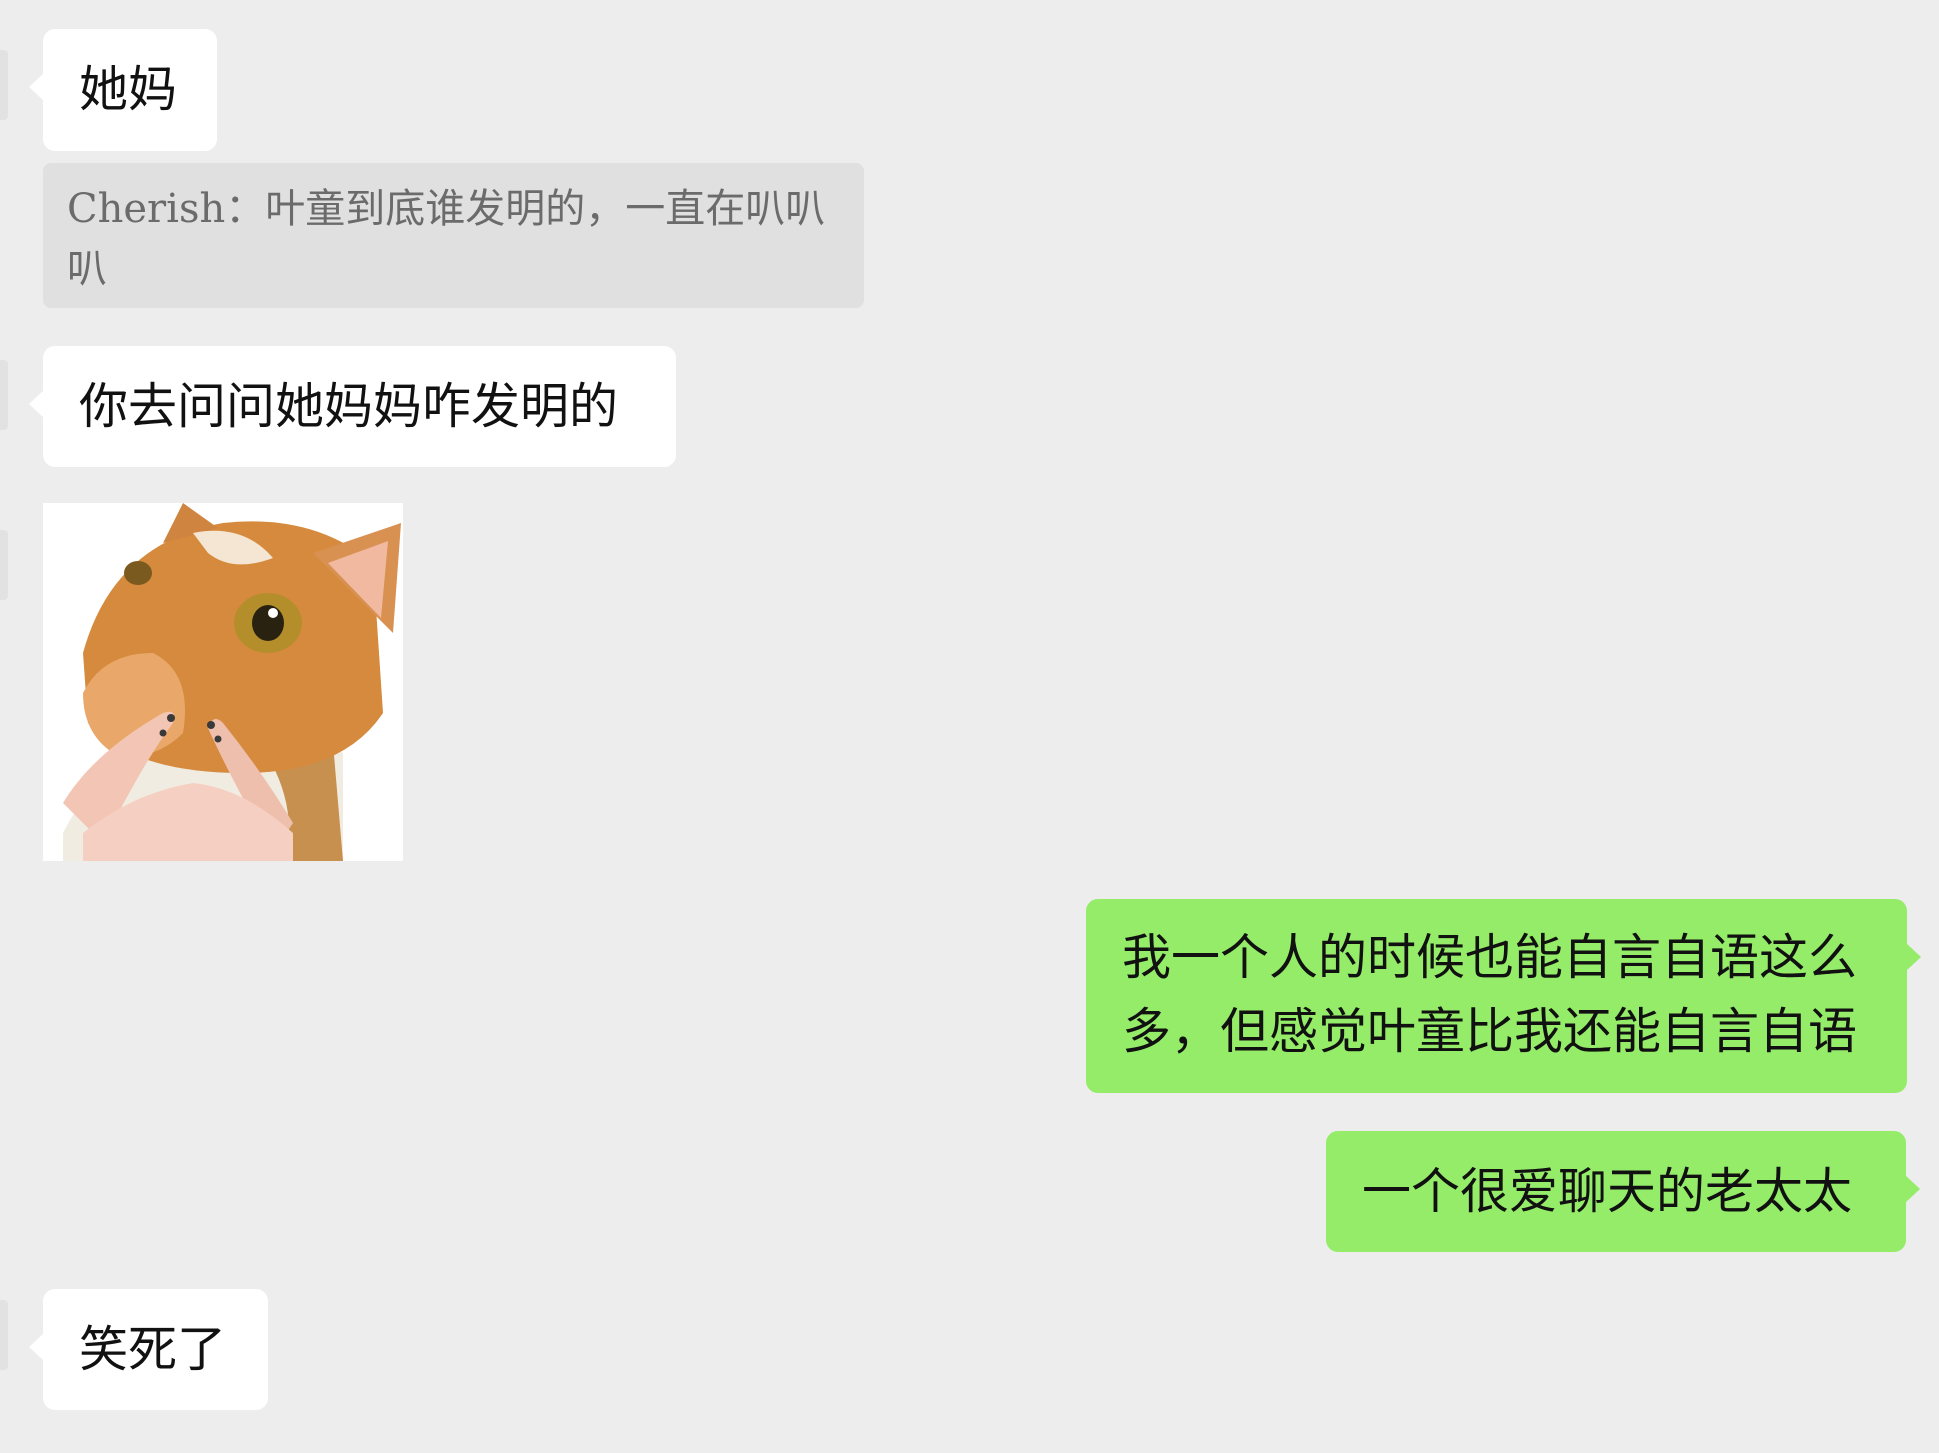  I want to click on message-text: 笑死了, so click(153, 1349).